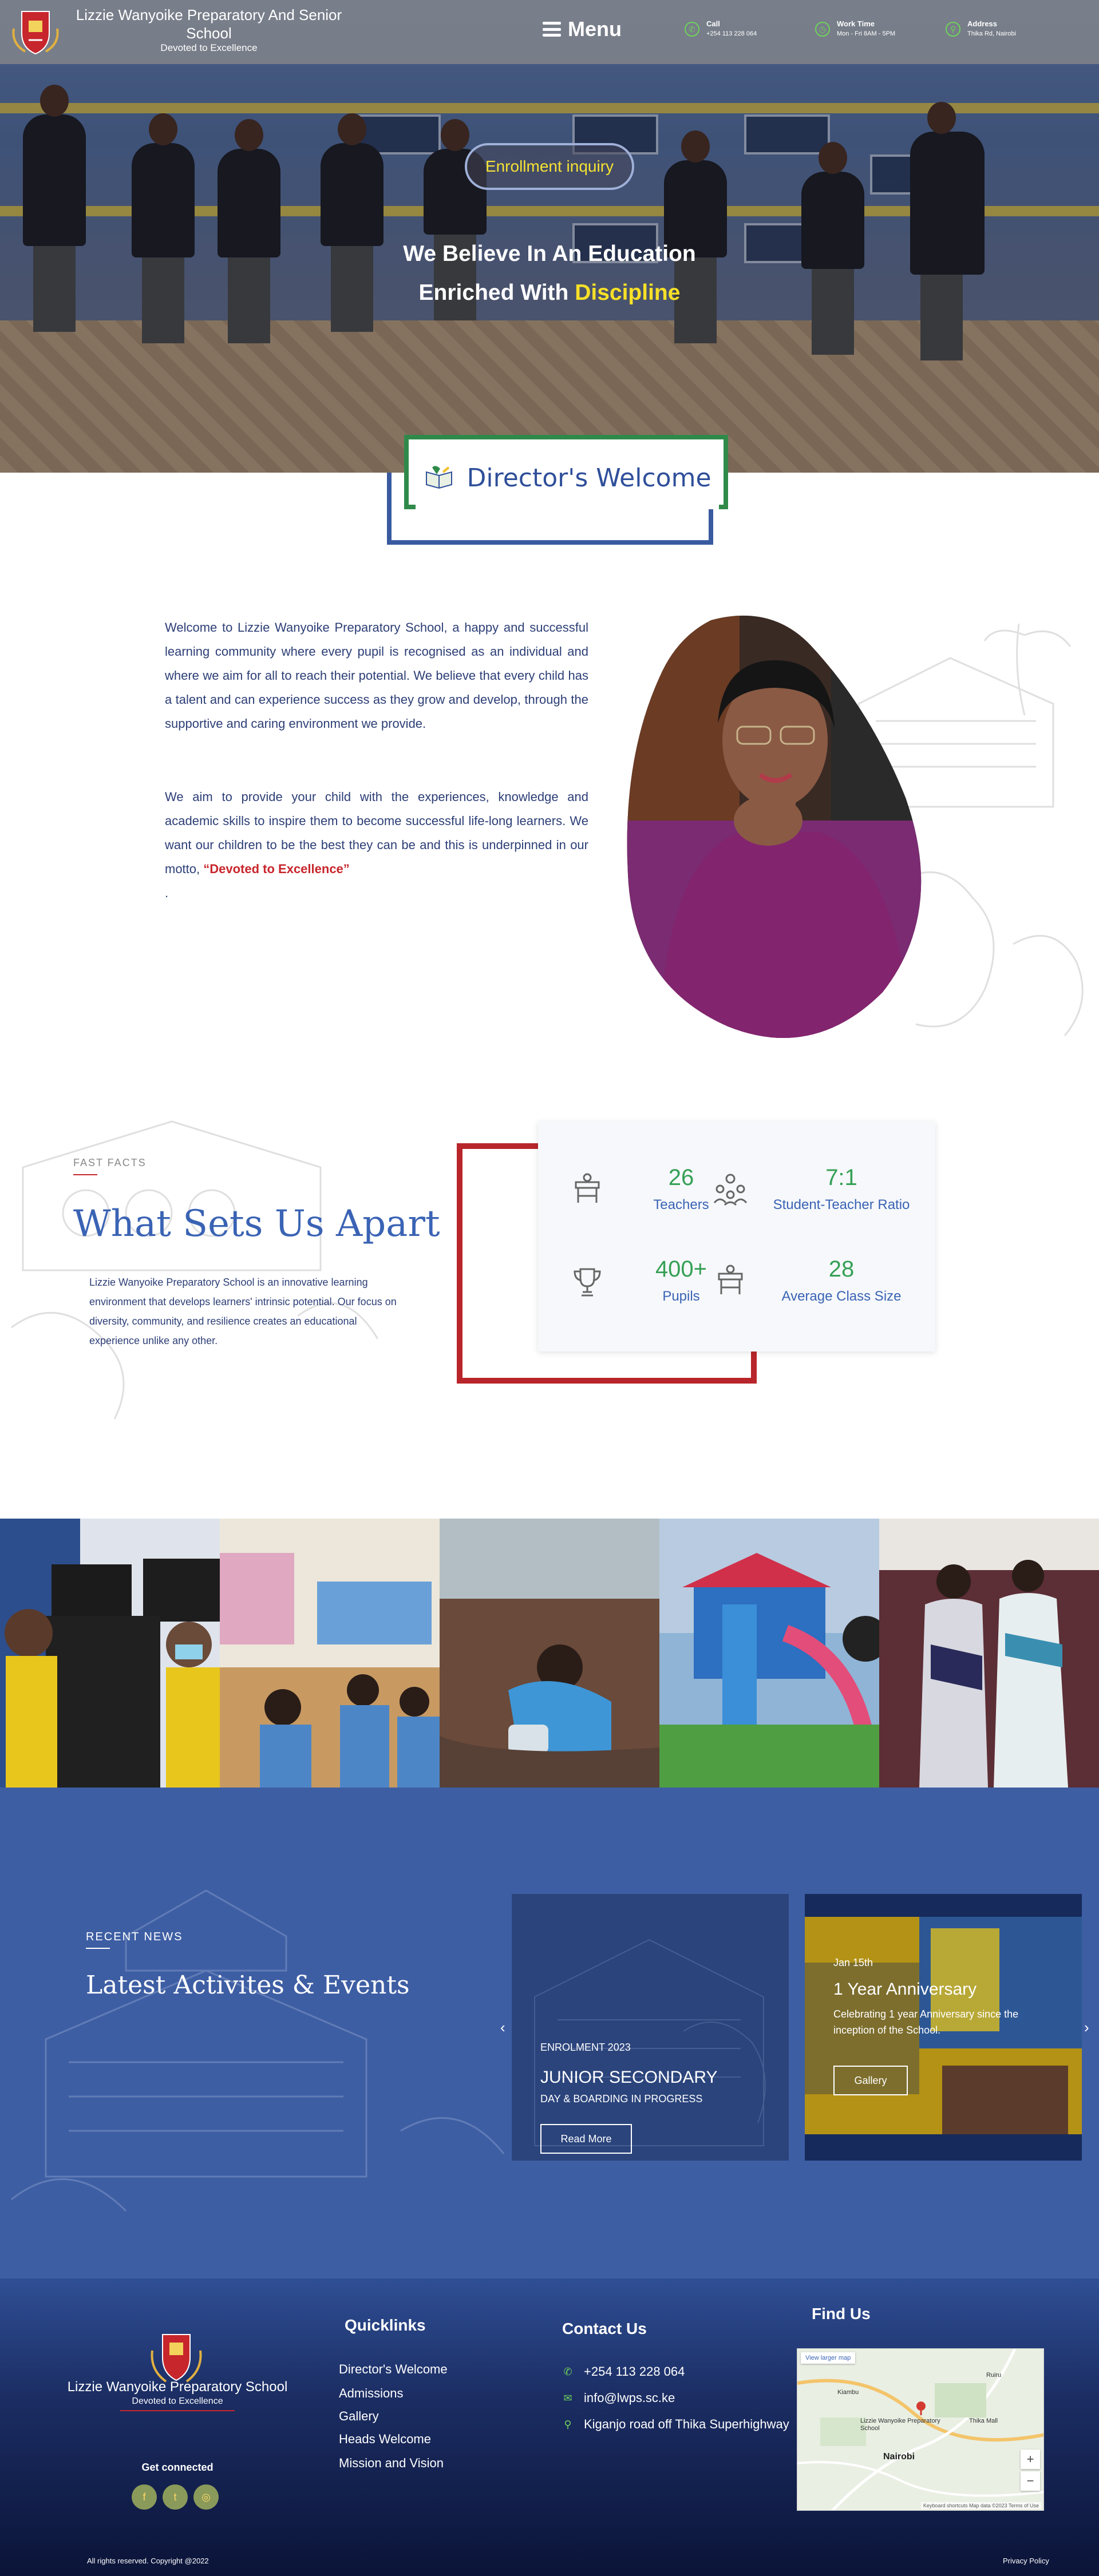 The height and width of the screenshot is (2576, 1099). What do you see at coordinates (866, 34) in the screenshot?
I see `work-time-value: Mon - Fri 8AM - 5PM` at bounding box center [866, 34].